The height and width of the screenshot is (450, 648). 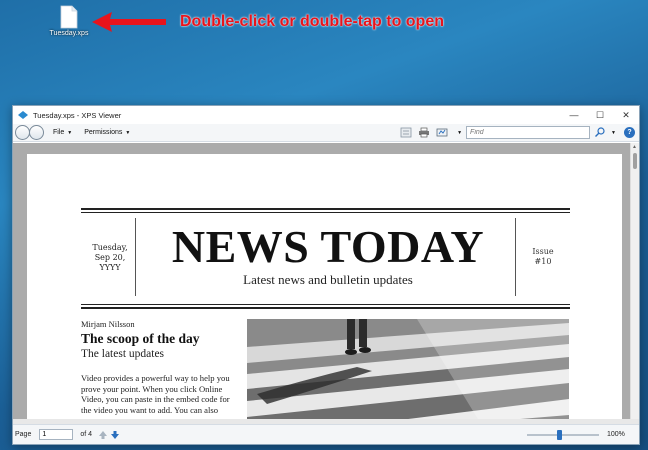 I want to click on find-input, so click(x=530, y=132).